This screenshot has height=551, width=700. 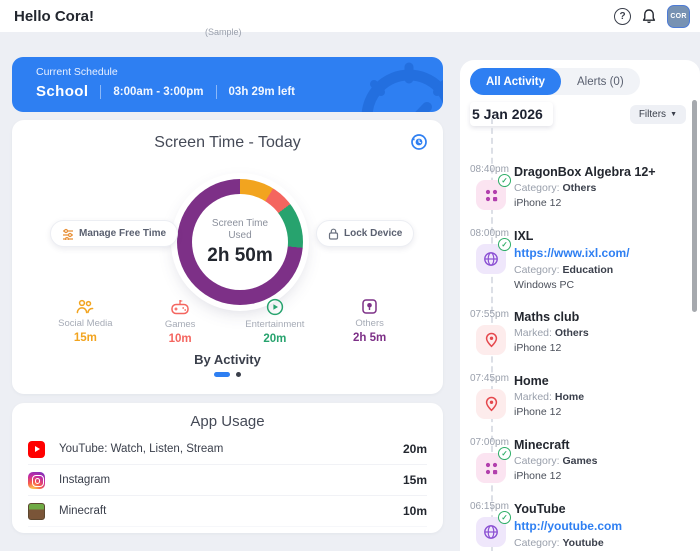 I want to click on top-header: Hello Cora! ? COR, so click(x=350, y=16).